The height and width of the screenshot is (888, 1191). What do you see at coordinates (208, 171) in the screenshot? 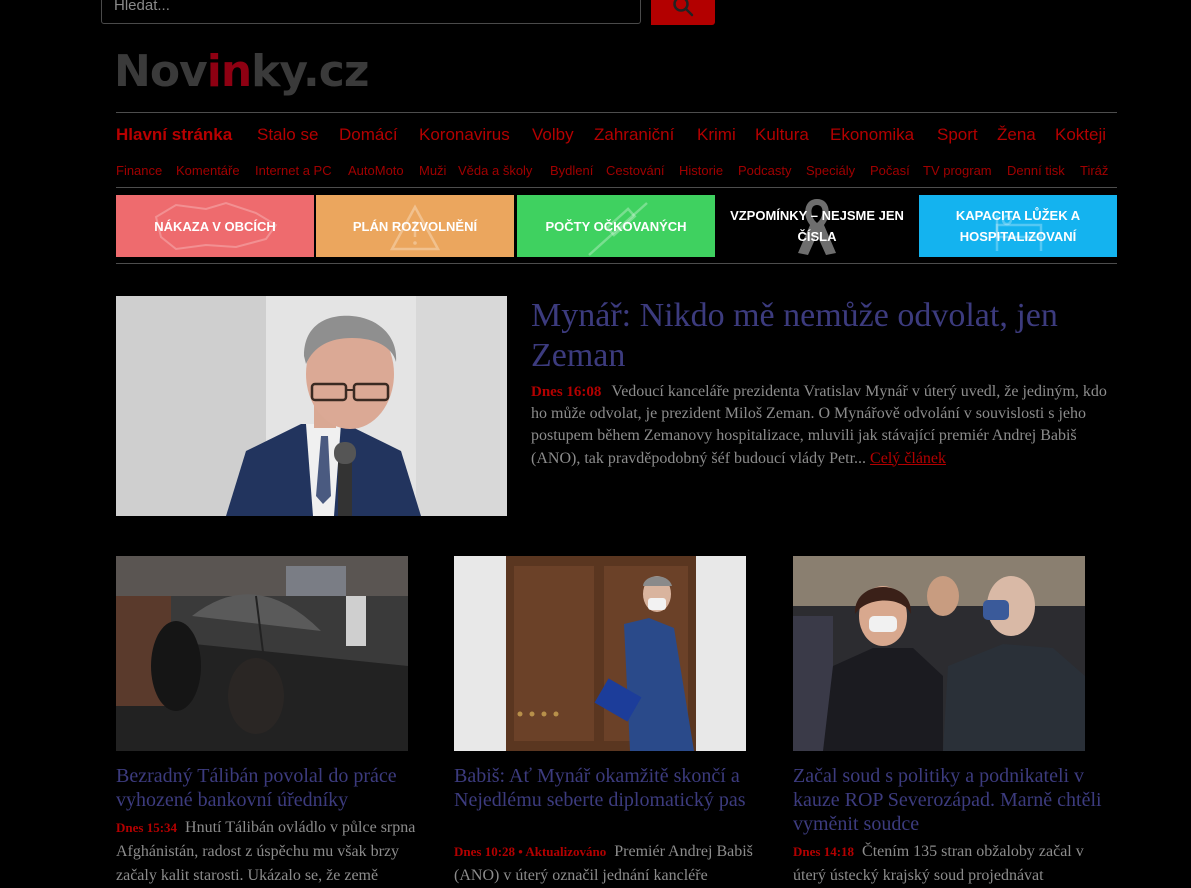
I see `subnav-item-komentare: Komentáře` at bounding box center [208, 171].